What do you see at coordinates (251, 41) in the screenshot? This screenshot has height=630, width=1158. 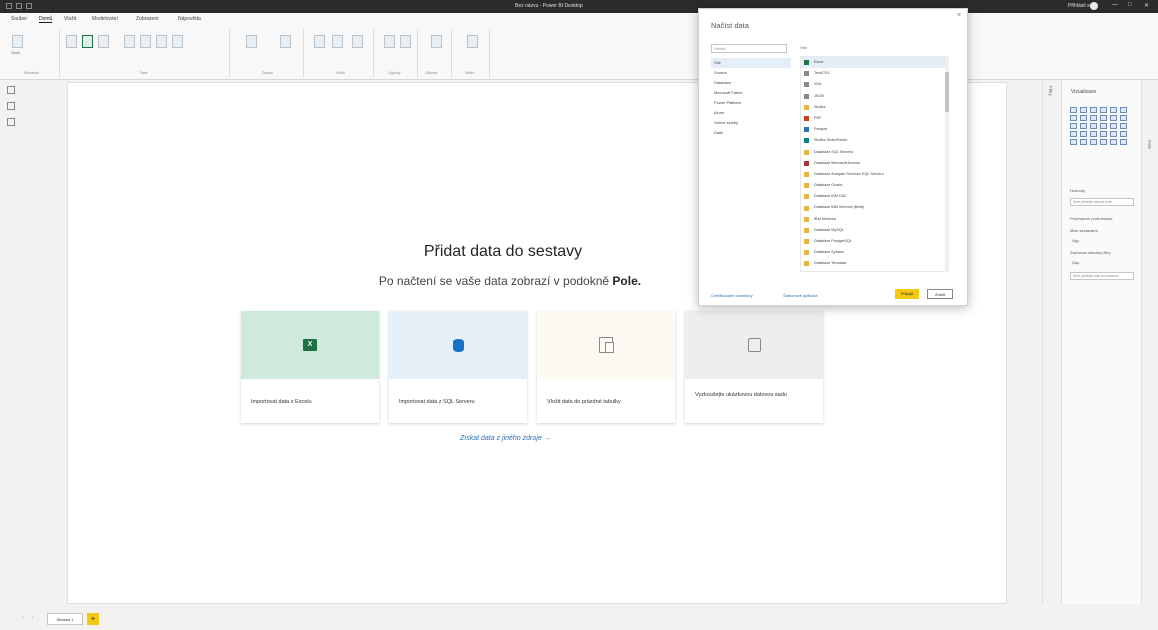 I see `transform-data-icon` at bounding box center [251, 41].